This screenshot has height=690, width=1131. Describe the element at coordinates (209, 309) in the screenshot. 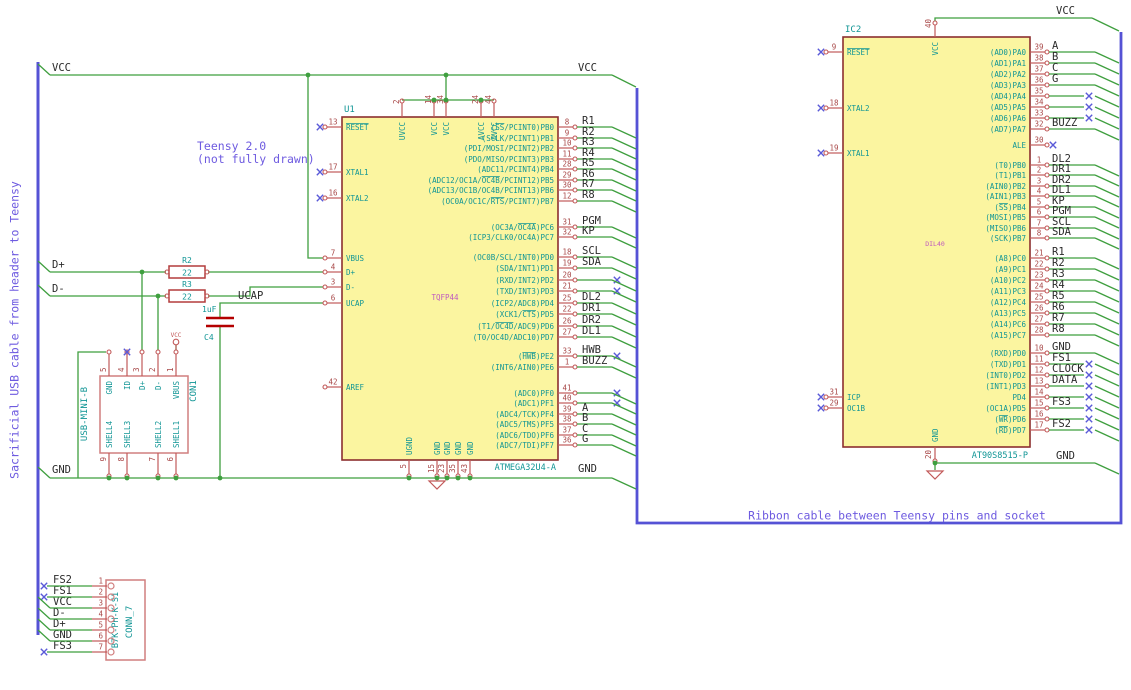

I see `capacitor-value: 1uF` at that location.